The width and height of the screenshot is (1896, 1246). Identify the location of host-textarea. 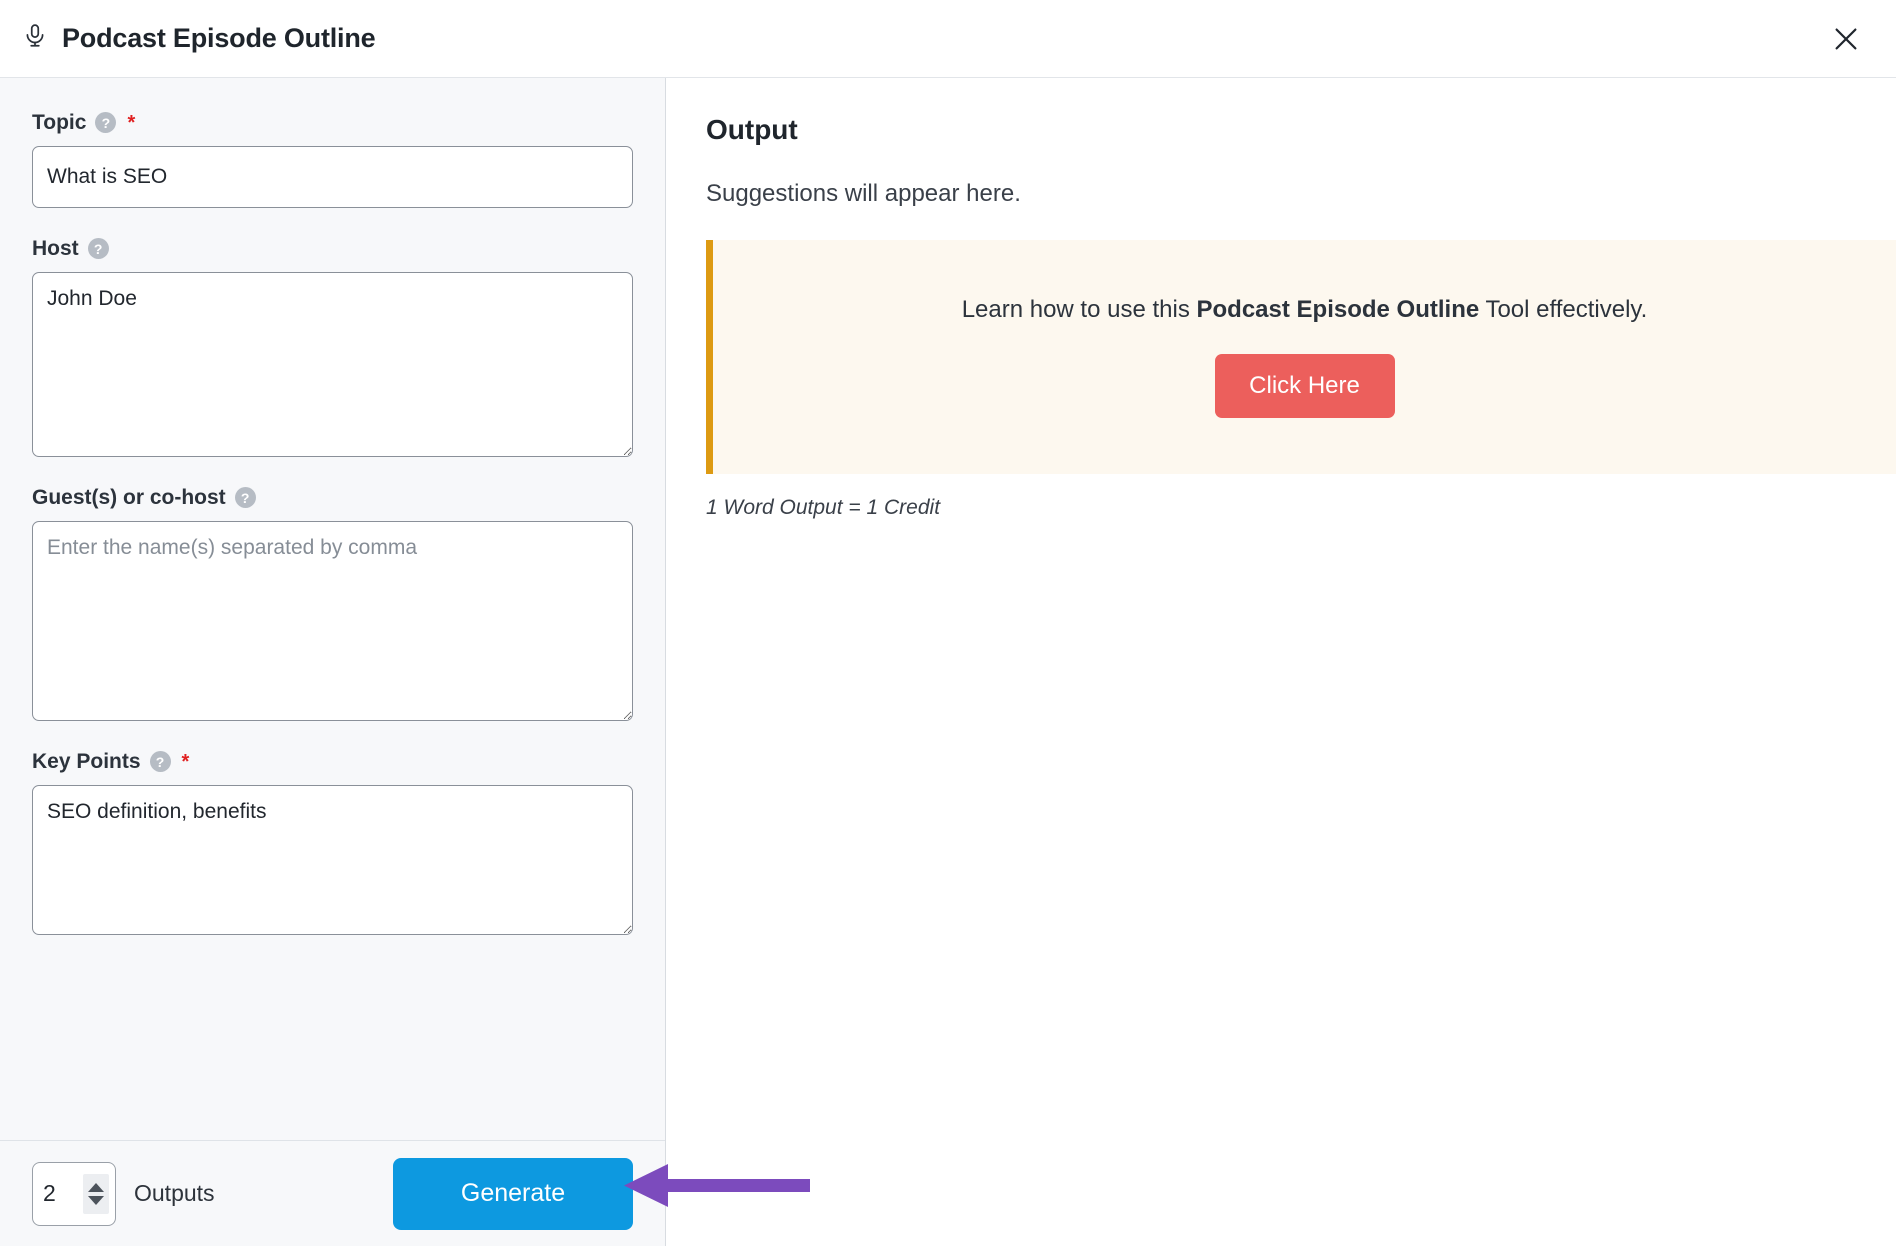
(332, 364).